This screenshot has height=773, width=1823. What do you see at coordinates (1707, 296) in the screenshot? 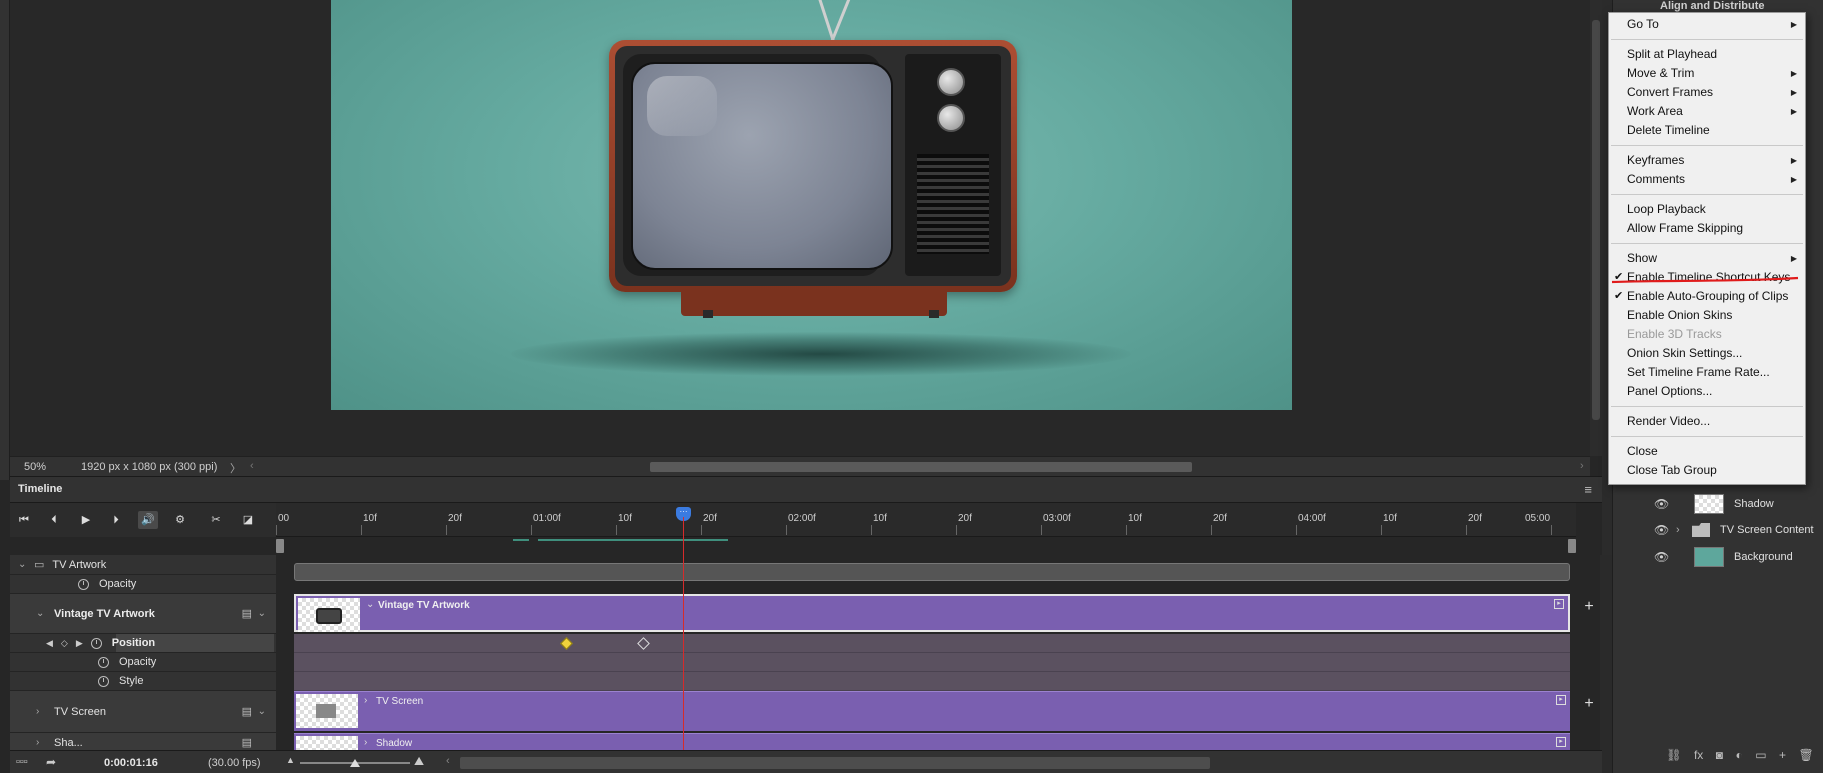
I see `menu-item-enable-auto-grouping-of-clips: ✔ Enable Auto-Grouping of Clips` at bounding box center [1707, 296].